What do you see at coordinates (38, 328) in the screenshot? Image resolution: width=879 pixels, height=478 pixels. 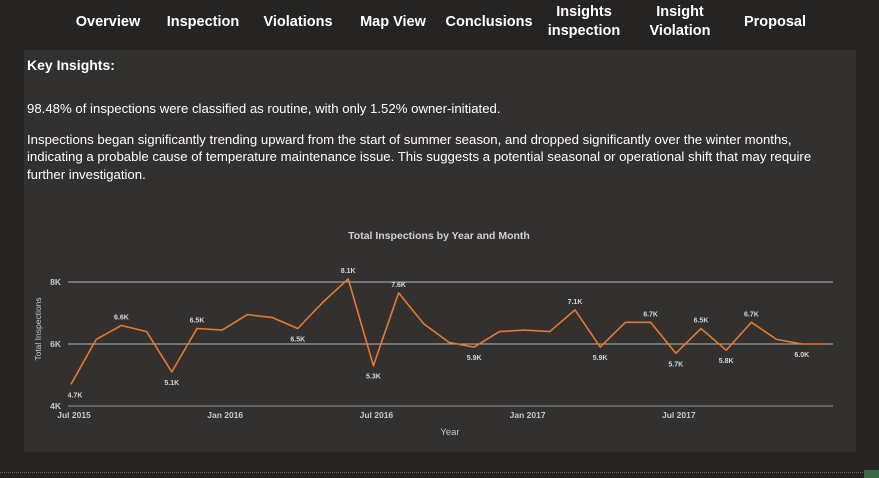 I see `y-axis-label: Total Inspections` at bounding box center [38, 328].